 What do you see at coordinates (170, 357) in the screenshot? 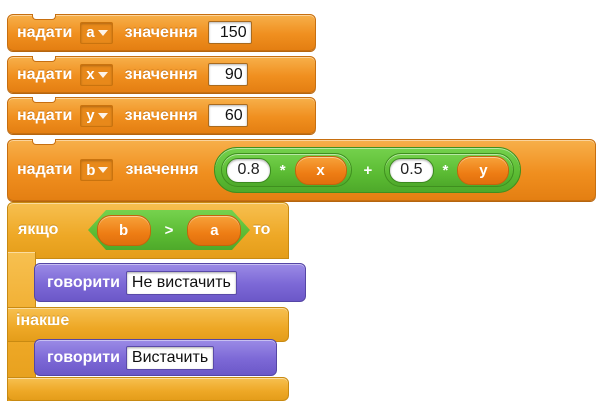
I see `say-text-input: Вистачить` at bounding box center [170, 357].